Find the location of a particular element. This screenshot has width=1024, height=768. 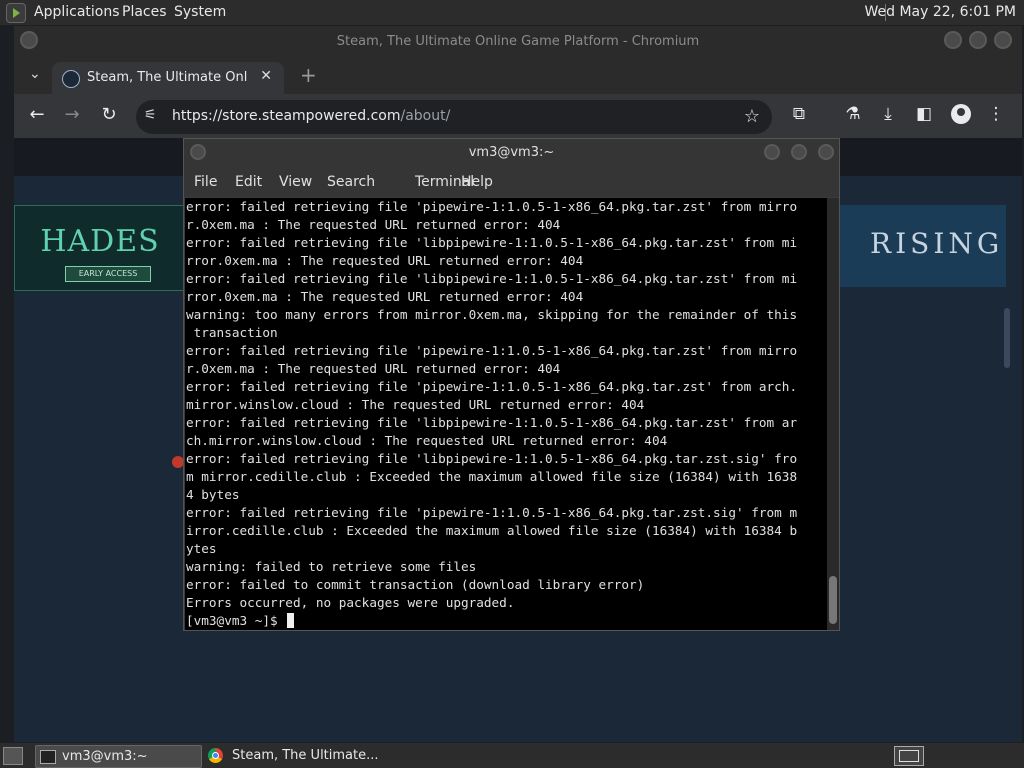

more-menu-icon: ⋮ is located at coordinates (996, 114).